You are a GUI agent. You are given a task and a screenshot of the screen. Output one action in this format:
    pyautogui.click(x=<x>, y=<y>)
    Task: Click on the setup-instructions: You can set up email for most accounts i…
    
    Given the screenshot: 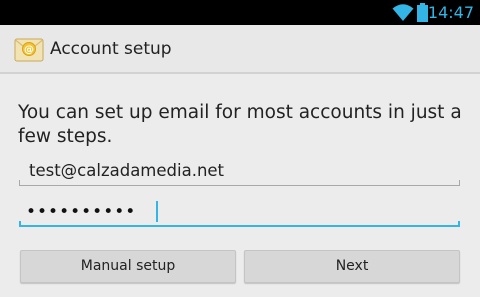 What is the action you would take?
    pyautogui.click(x=240, y=124)
    